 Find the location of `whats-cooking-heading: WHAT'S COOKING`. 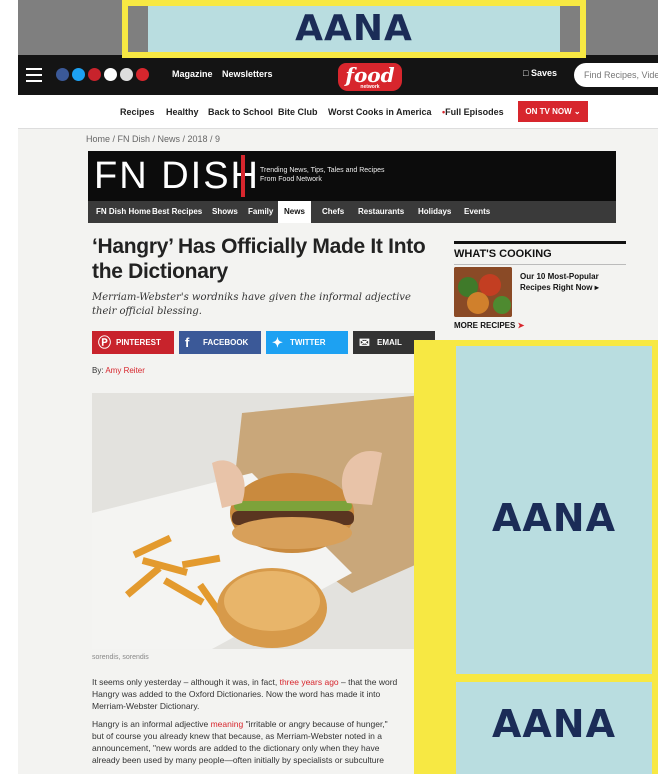

whats-cooking-heading: WHAT'S COOKING is located at coordinates (540, 250).